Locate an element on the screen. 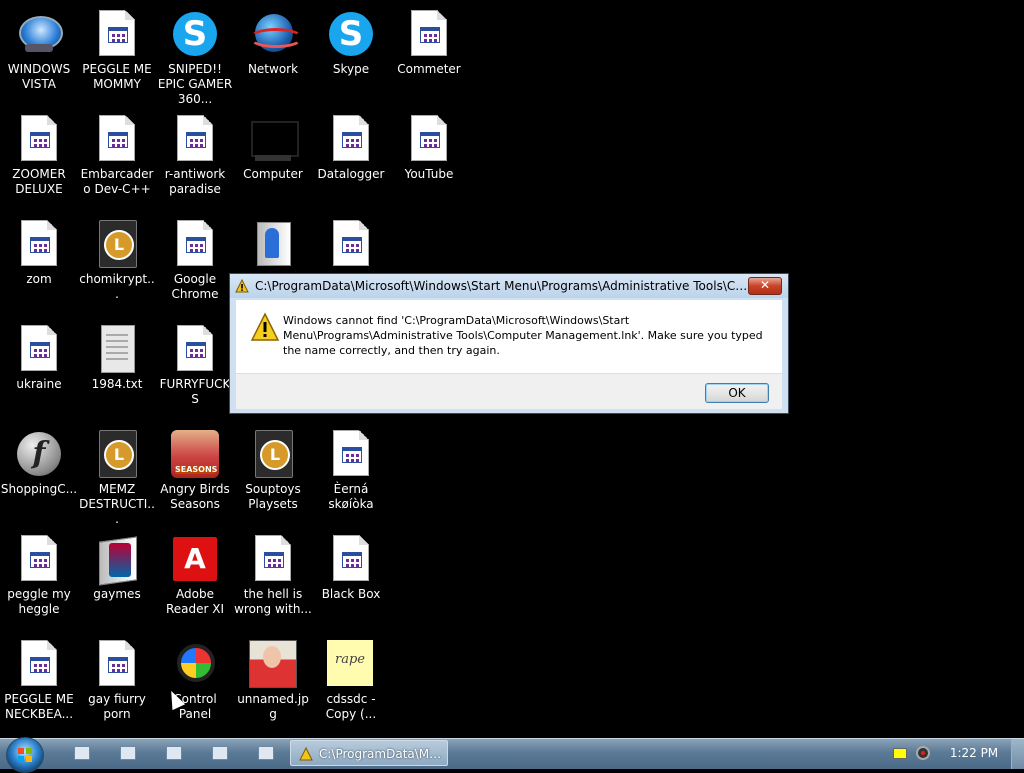 Image resolution: width=1024 pixels, height=773 pixels. icon-label: Commeter is located at coordinates (429, 69).